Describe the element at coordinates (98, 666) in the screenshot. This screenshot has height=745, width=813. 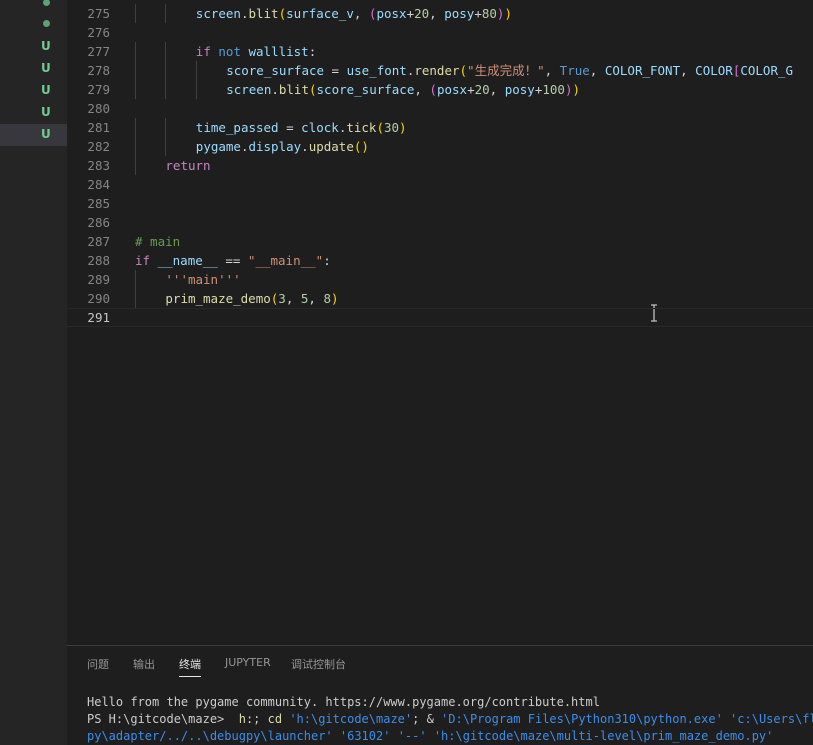
I see `panel-tab: 问题` at that location.